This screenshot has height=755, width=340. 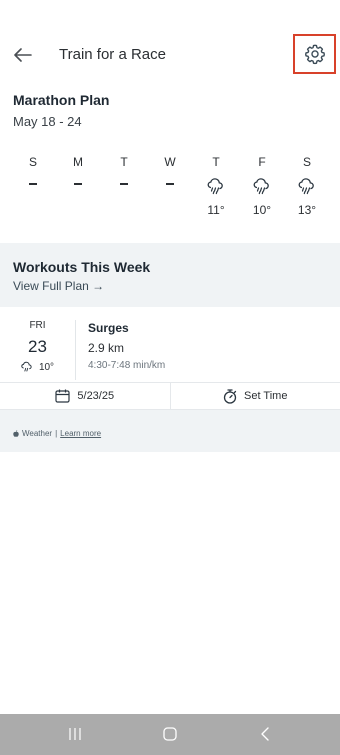 What do you see at coordinates (108, 328) in the screenshot?
I see `workout-name: Surges` at bounding box center [108, 328].